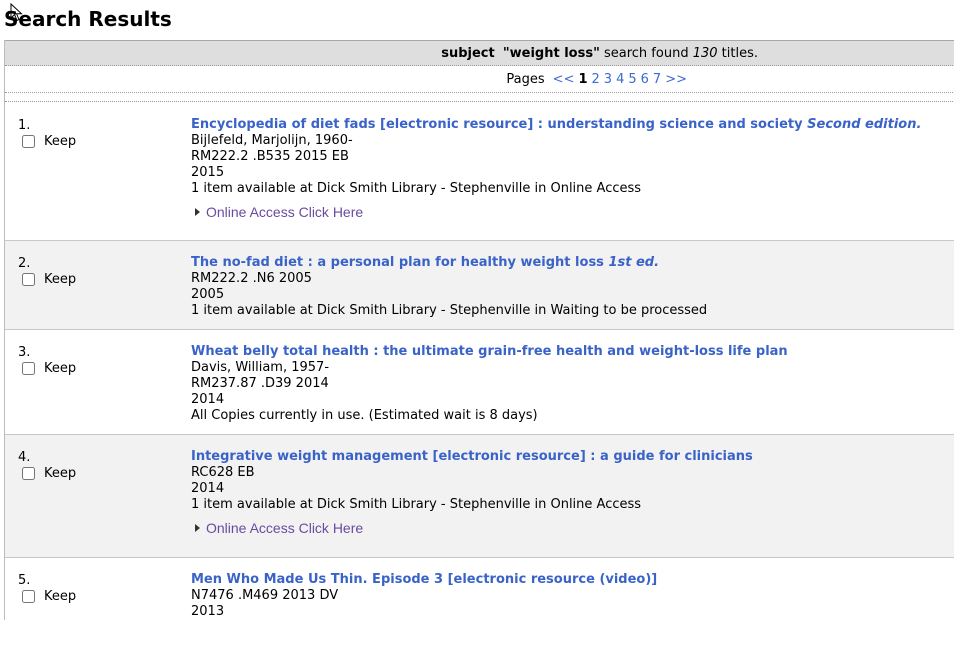 This screenshot has height=648, width=954. I want to click on page-prev-link: <<, so click(564, 79).